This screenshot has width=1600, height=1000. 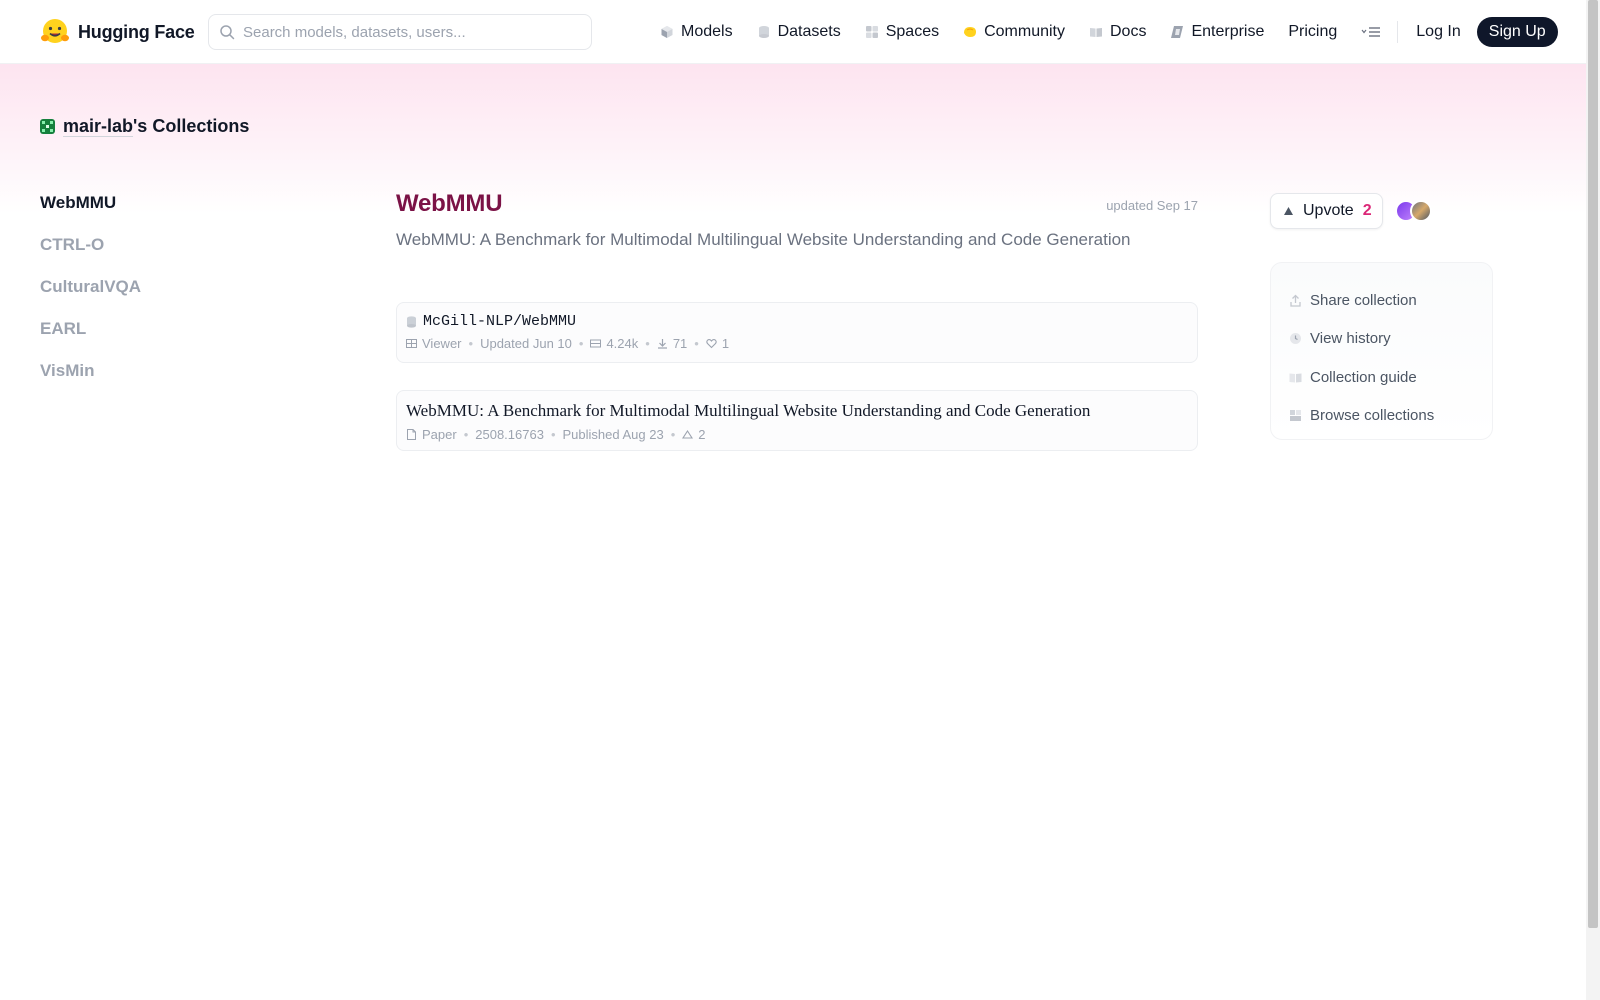 I want to click on hugging-face-logo-icon, so click(x=55, y=31).